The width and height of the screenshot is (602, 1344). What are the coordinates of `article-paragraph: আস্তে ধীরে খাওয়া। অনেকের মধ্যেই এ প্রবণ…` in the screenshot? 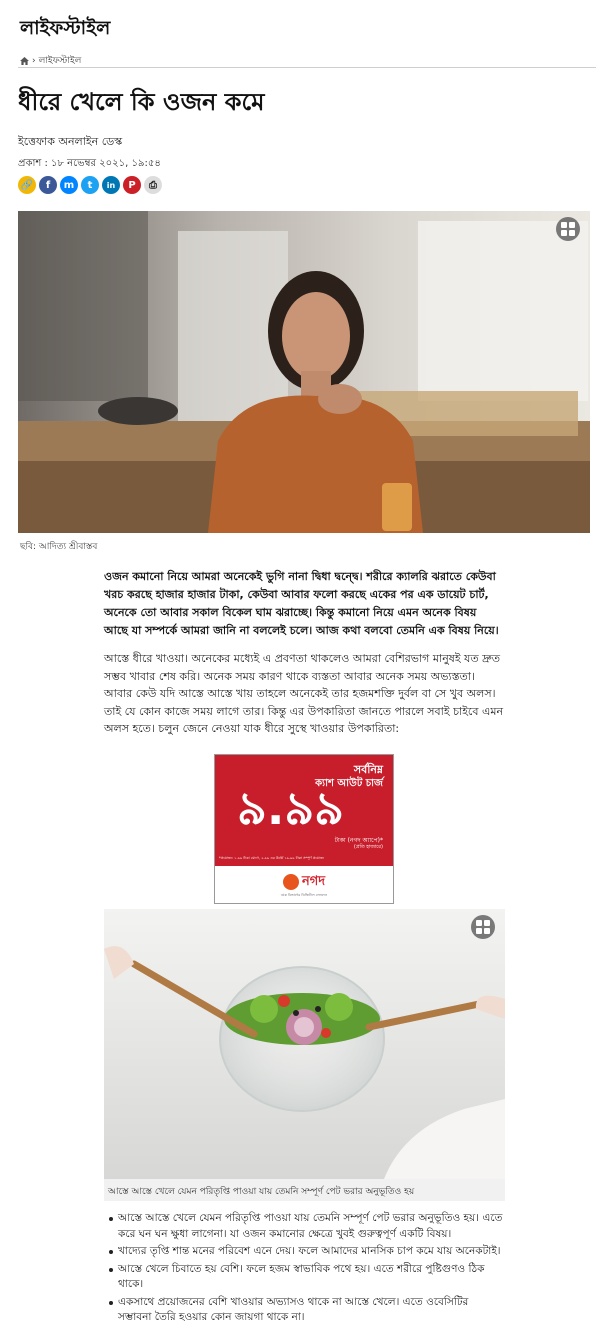 It's located at (304, 693).